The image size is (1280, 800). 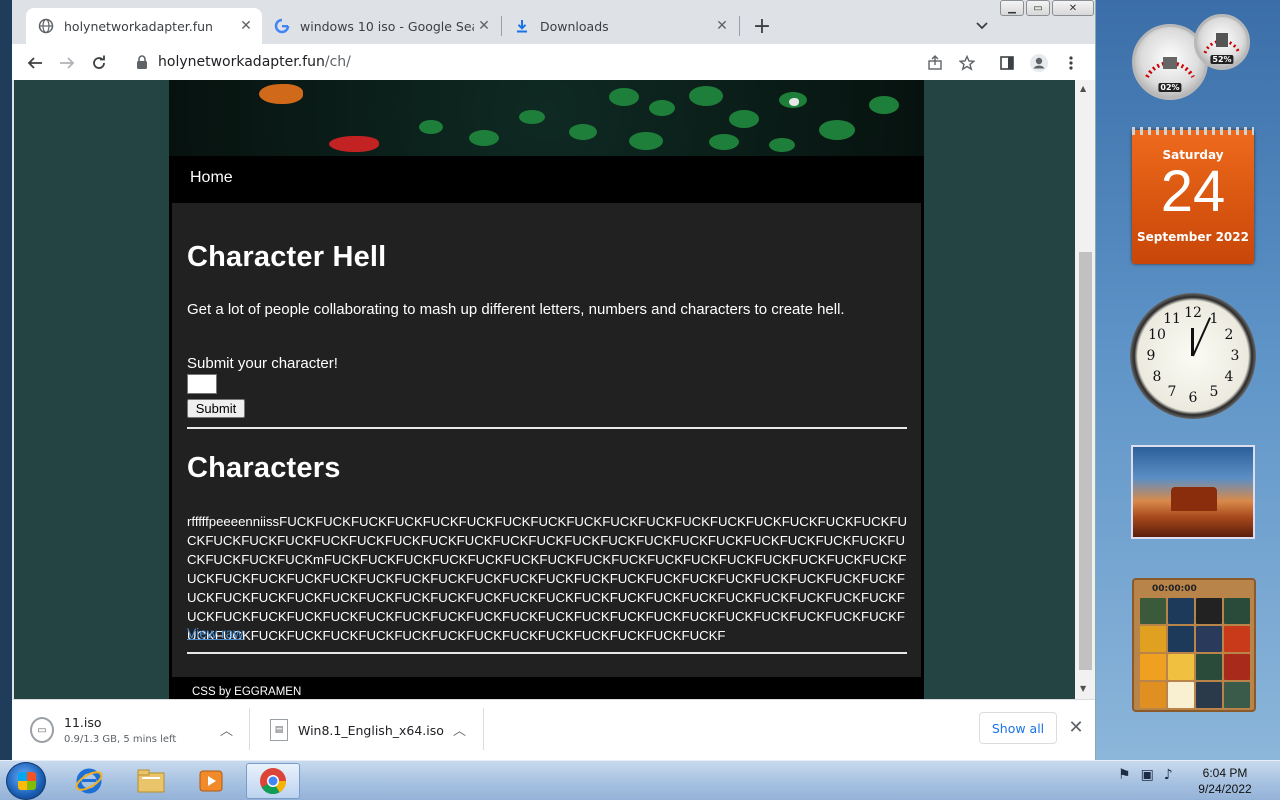 What do you see at coordinates (1172, 392) in the screenshot?
I see `clock-numeral: 7` at bounding box center [1172, 392].